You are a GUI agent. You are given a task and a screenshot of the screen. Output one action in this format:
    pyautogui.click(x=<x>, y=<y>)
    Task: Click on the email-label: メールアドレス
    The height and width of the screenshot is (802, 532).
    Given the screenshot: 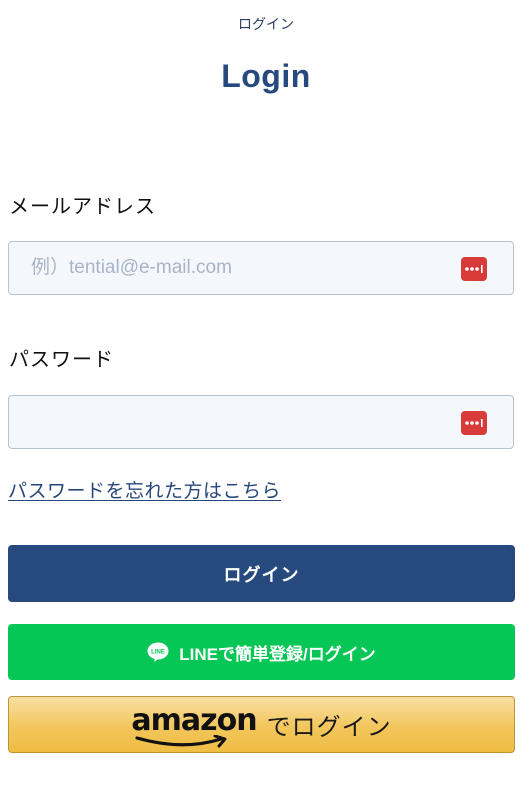 What is the action you would take?
    pyautogui.click(x=82, y=207)
    